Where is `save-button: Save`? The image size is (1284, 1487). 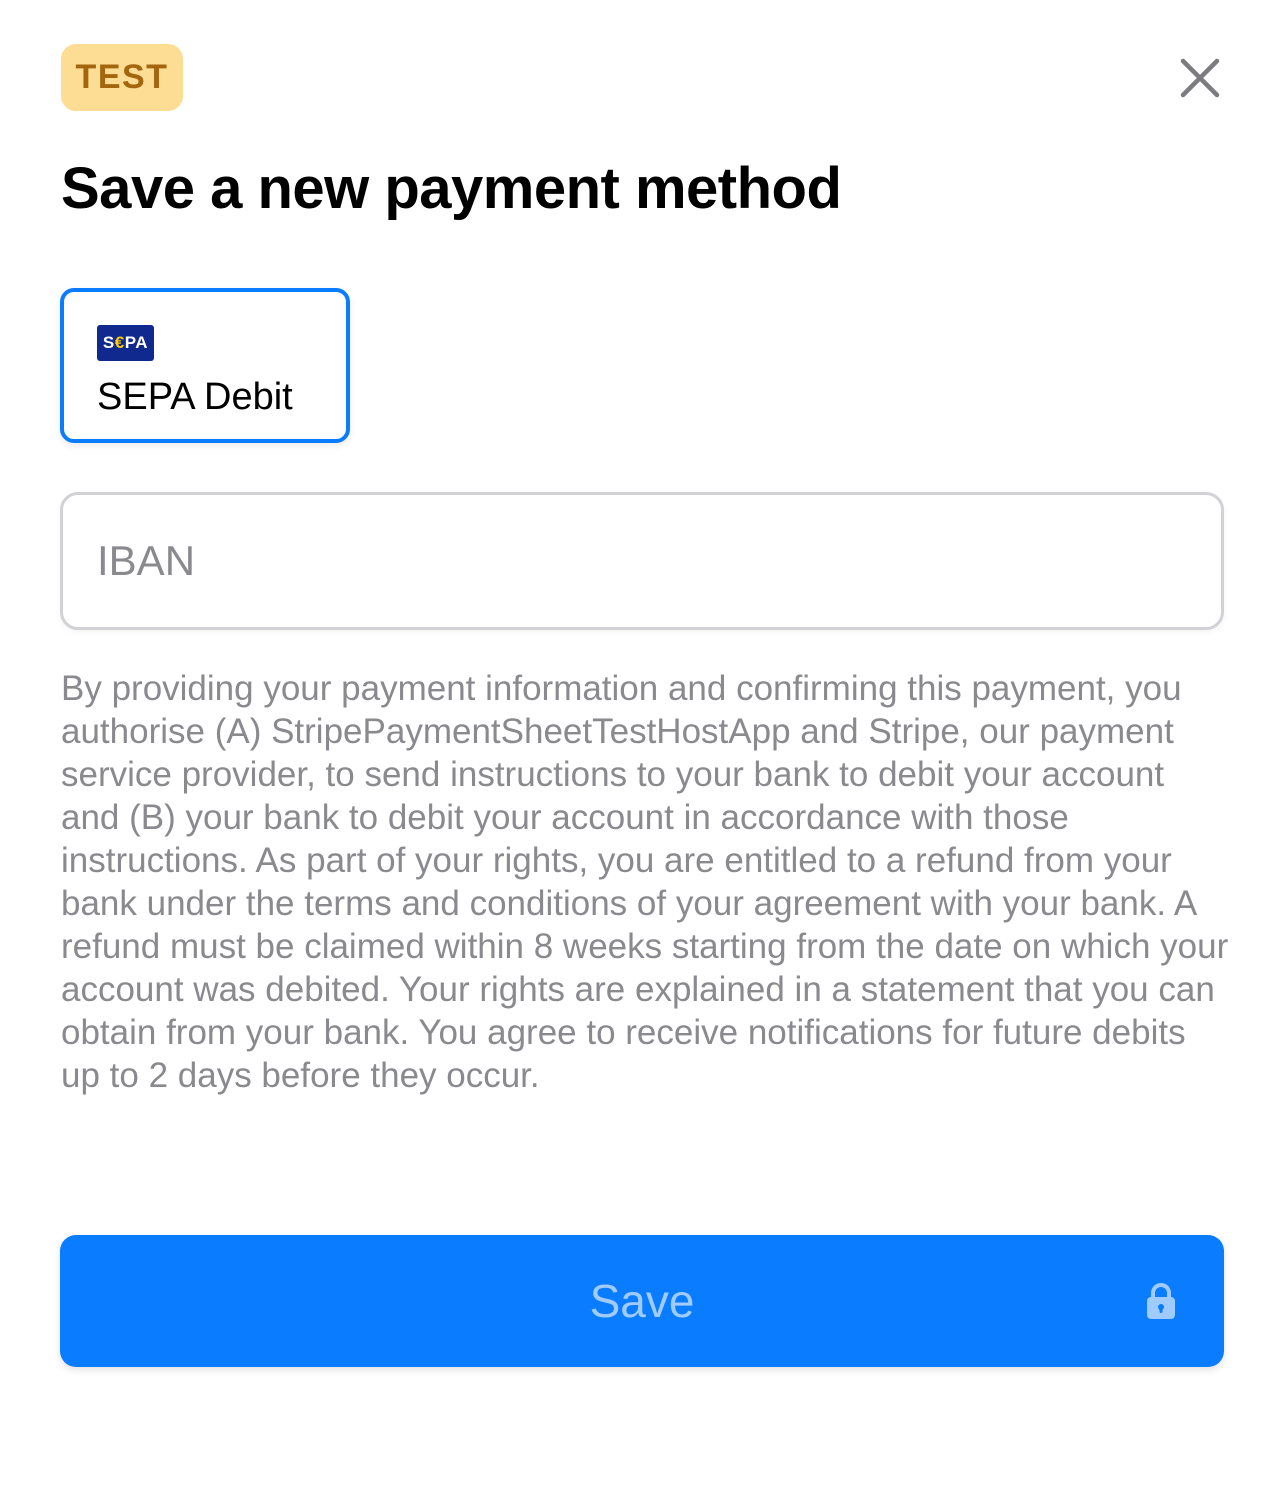 save-button: Save is located at coordinates (642, 1301).